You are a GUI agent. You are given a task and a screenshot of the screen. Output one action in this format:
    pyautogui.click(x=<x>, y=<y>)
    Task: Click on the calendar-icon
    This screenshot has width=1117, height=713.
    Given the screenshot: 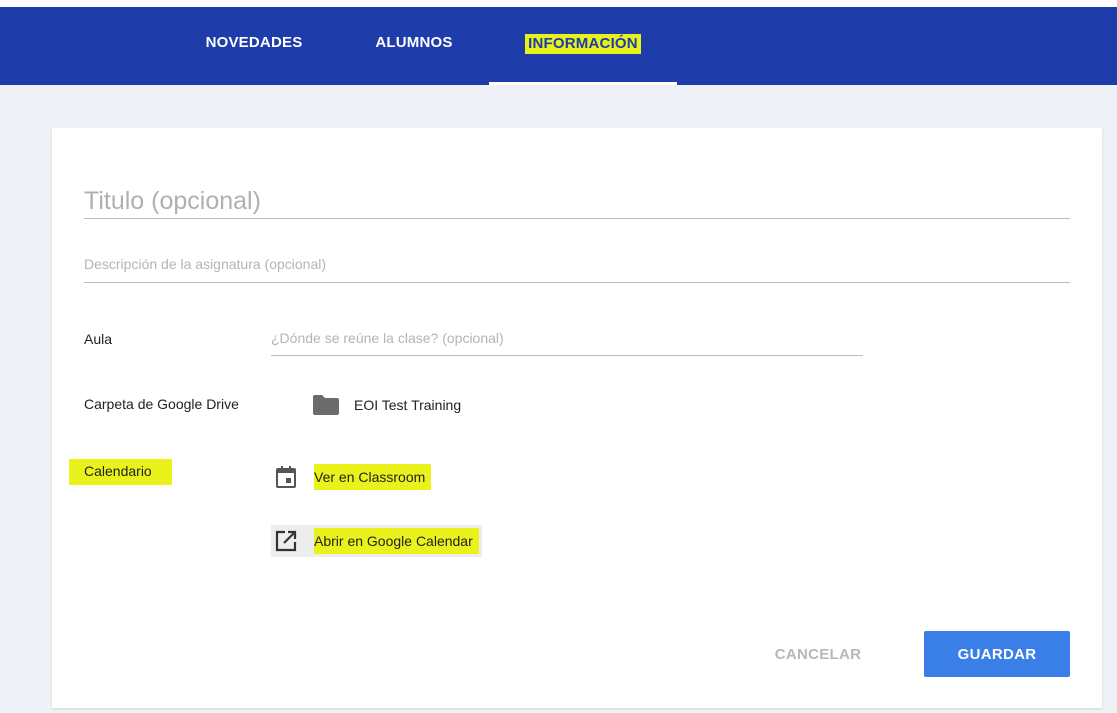 What is the action you would take?
    pyautogui.click(x=286, y=477)
    